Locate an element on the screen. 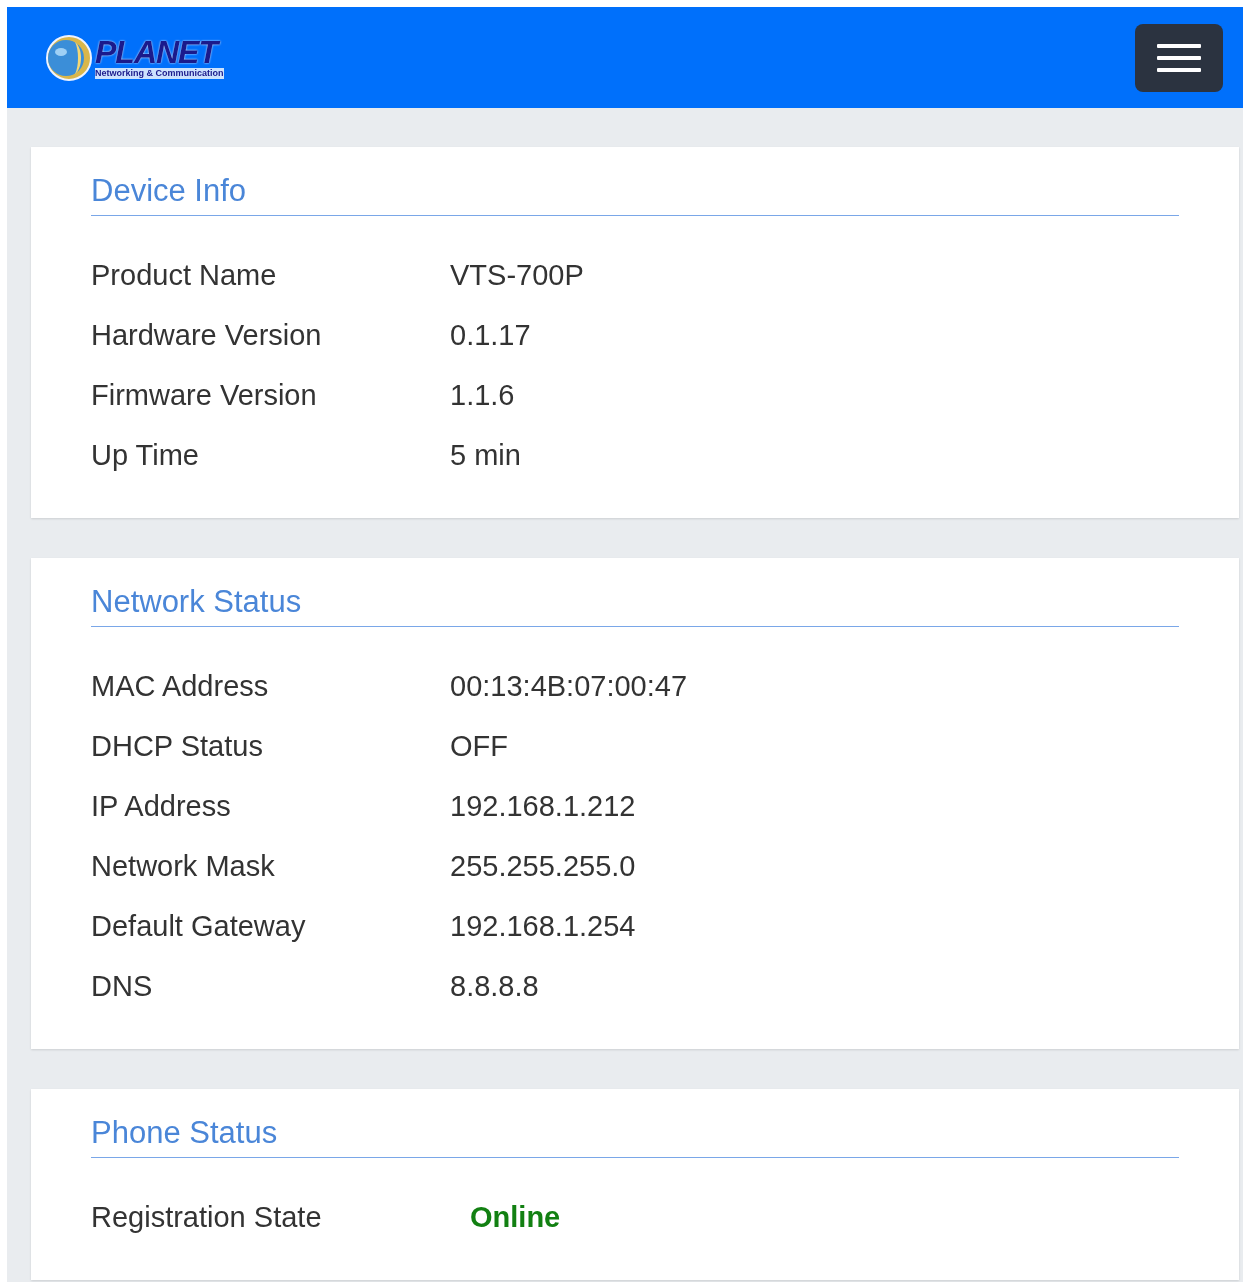 The image size is (1243, 1282). field-value: 8.8.8.8 is located at coordinates (494, 987).